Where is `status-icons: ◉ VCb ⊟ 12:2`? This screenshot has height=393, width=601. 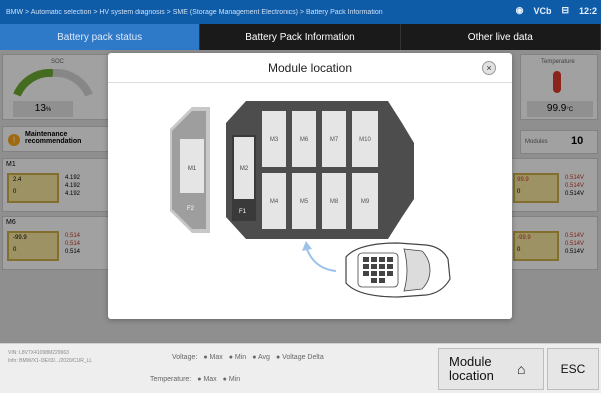
status-icons: ◉ VCb ⊟ 12:2 is located at coordinates (556, 10).